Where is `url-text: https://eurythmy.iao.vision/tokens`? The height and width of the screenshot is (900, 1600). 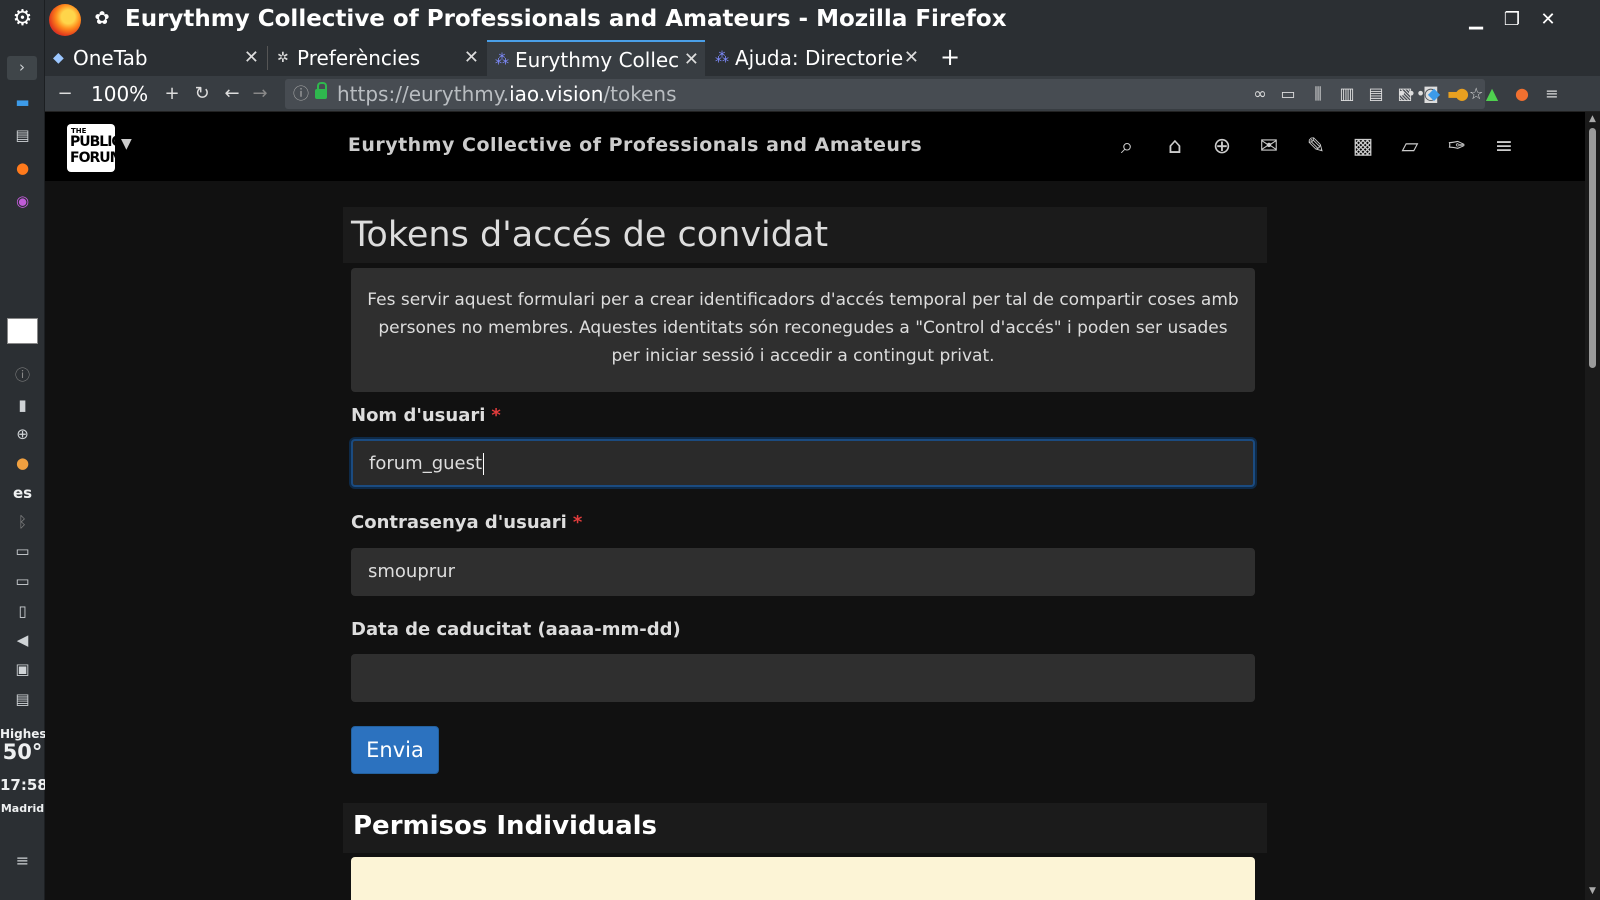 url-text: https://eurythmy.iao.vision/tokens is located at coordinates (507, 94).